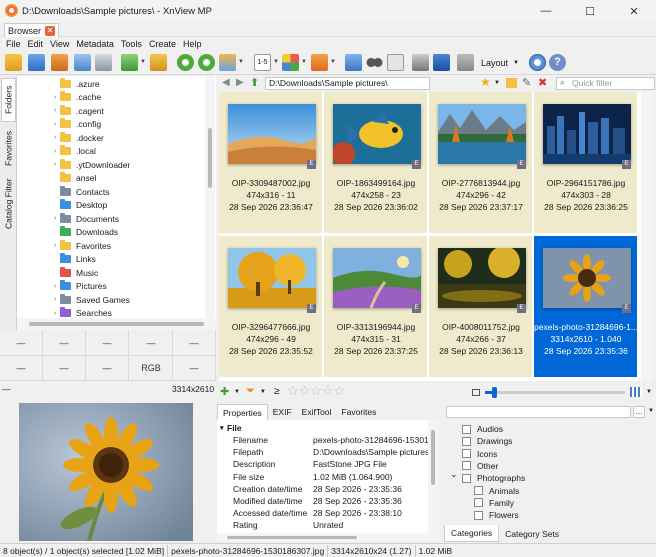 The image size is (656, 557). What do you see at coordinates (328, 525) in the screenshot?
I see `property-row: Rating Unrated` at bounding box center [328, 525].